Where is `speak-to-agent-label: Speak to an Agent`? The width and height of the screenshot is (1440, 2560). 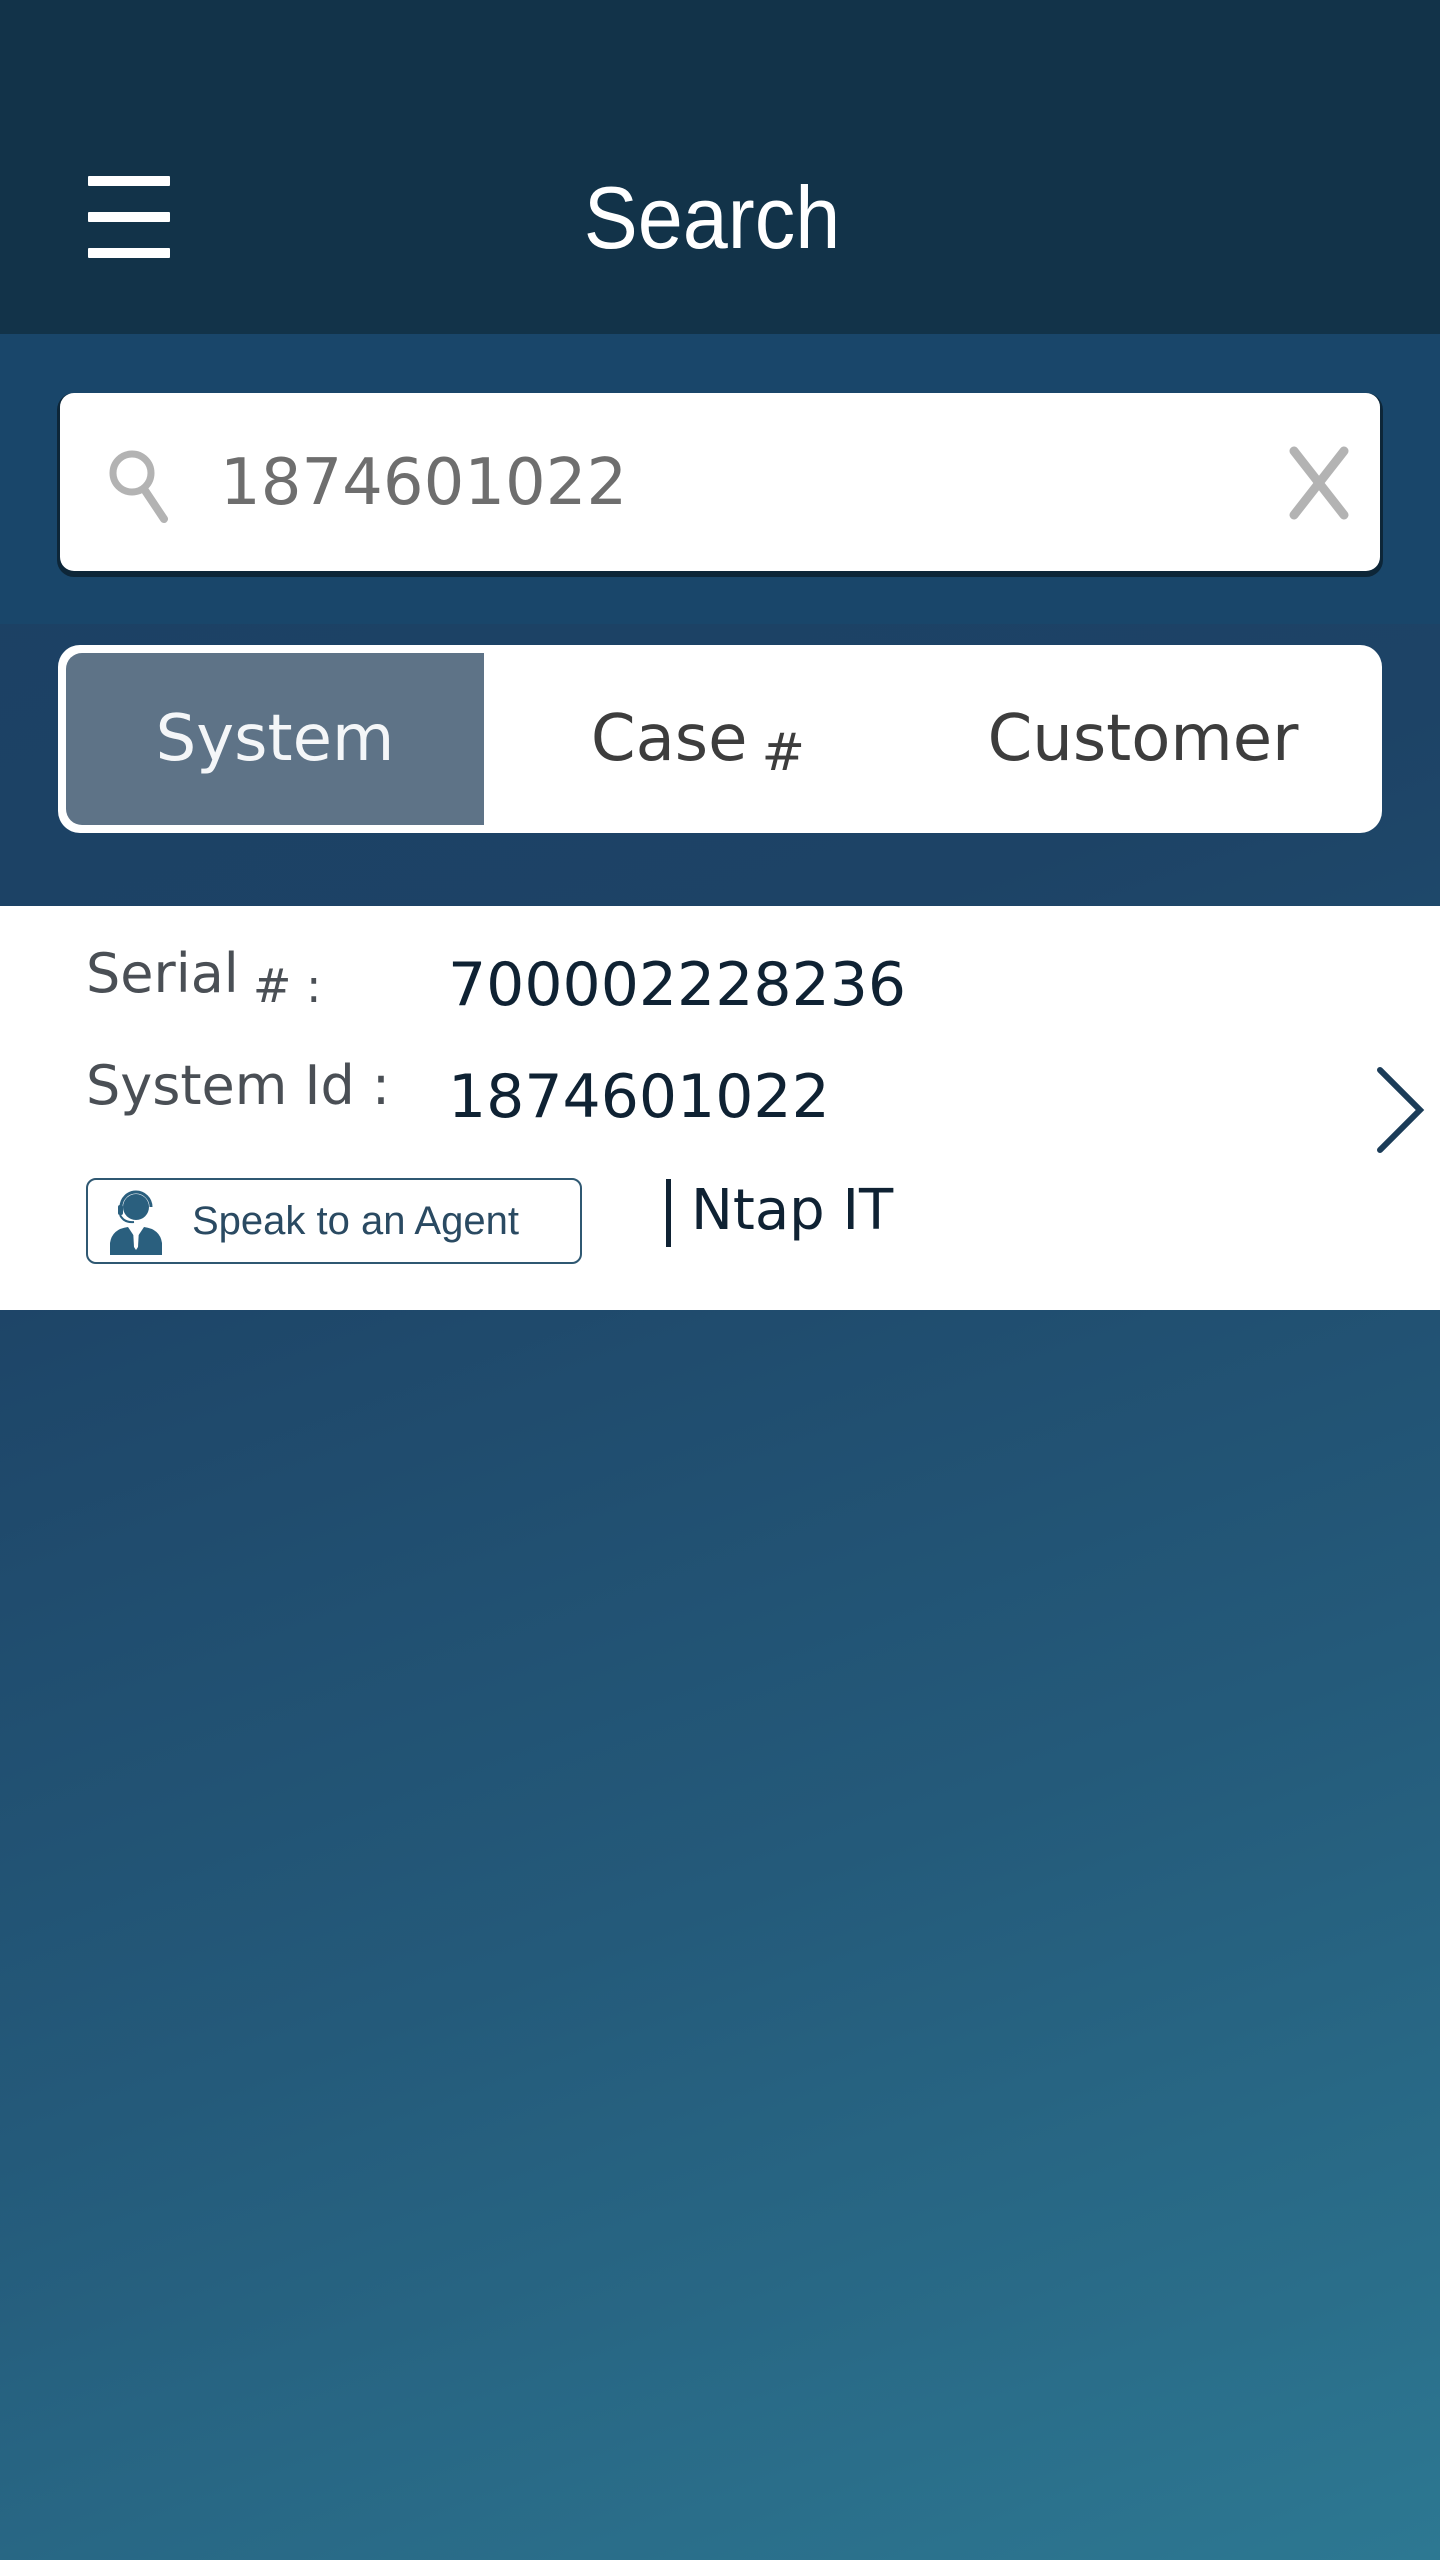 speak-to-agent-label: Speak to an Agent is located at coordinates (355, 1220).